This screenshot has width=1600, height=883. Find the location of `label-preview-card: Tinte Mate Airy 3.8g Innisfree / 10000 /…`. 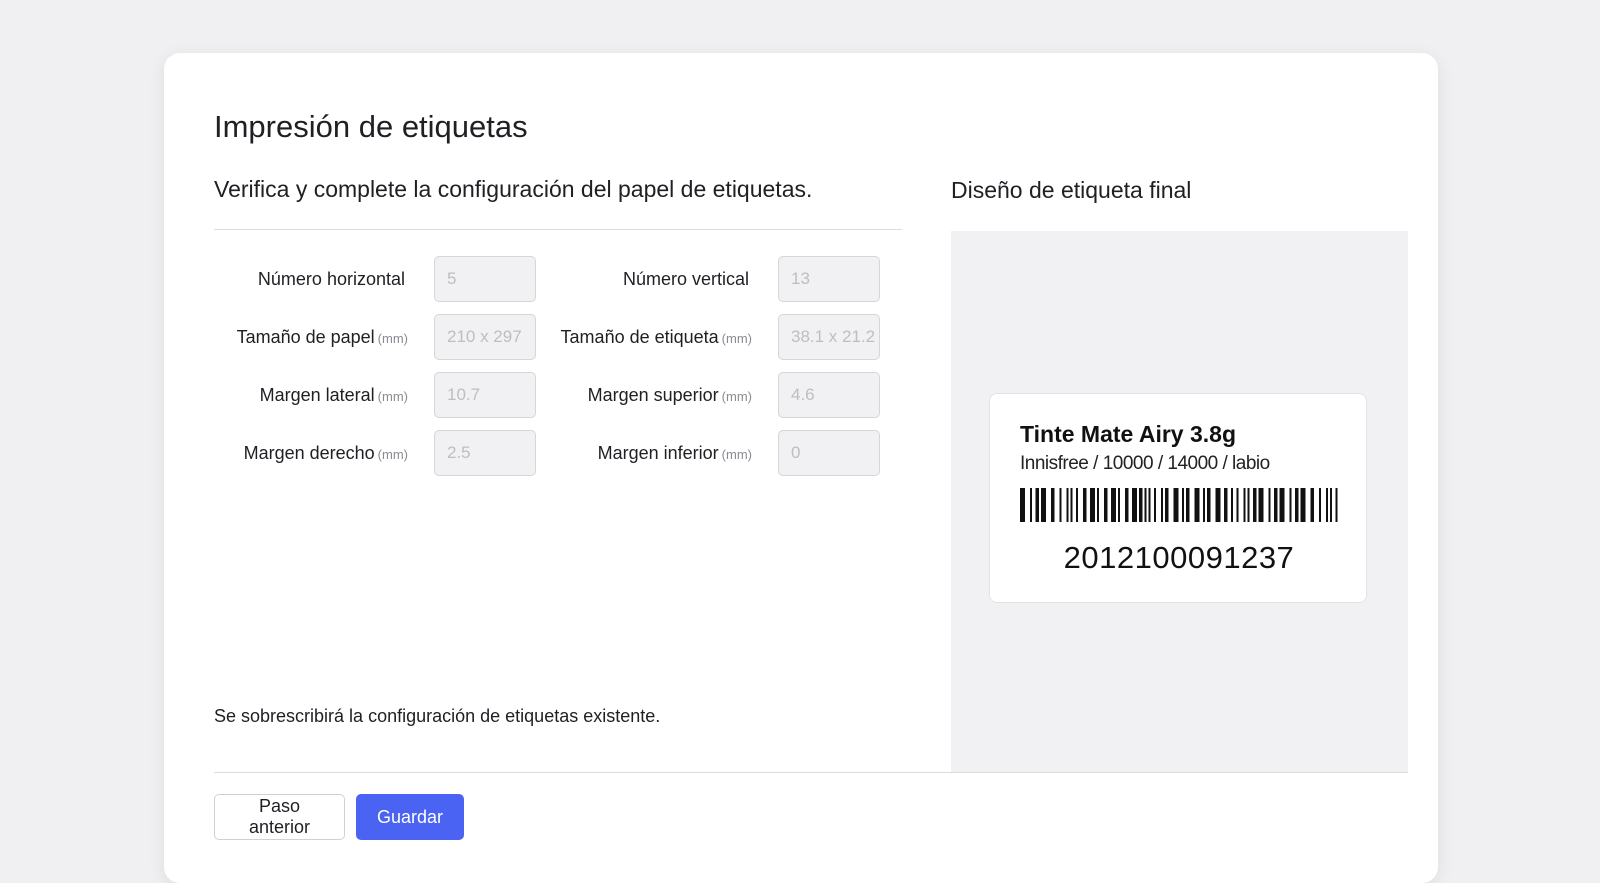

label-preview-card: Tinte Mate Airy 3.8g Innisfree / 10000 /… is located at coordinates (1178, 498).